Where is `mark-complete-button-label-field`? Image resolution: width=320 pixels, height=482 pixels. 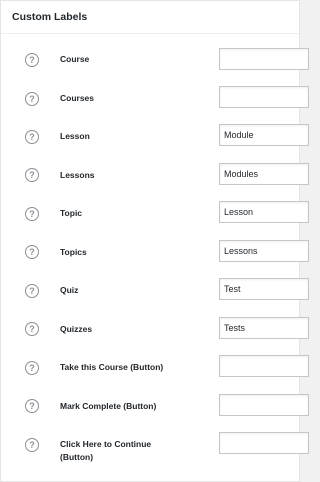 mark-complete-button-label-field is located at coordinates (264, 405).